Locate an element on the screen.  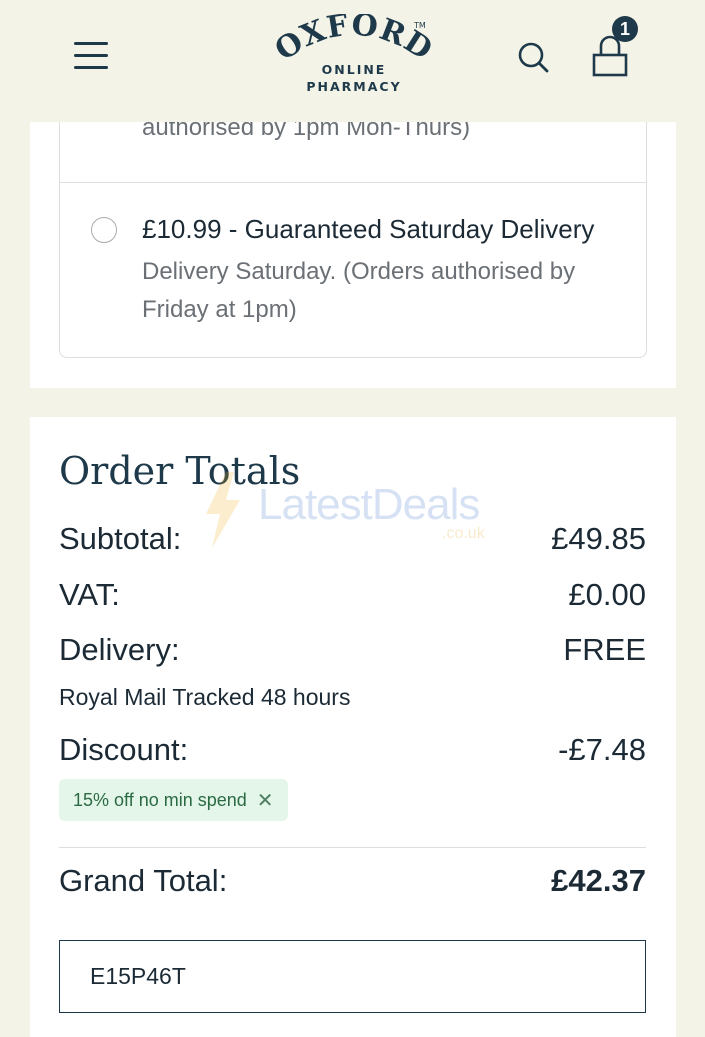
search-icon is located at coordinates (533, 57).